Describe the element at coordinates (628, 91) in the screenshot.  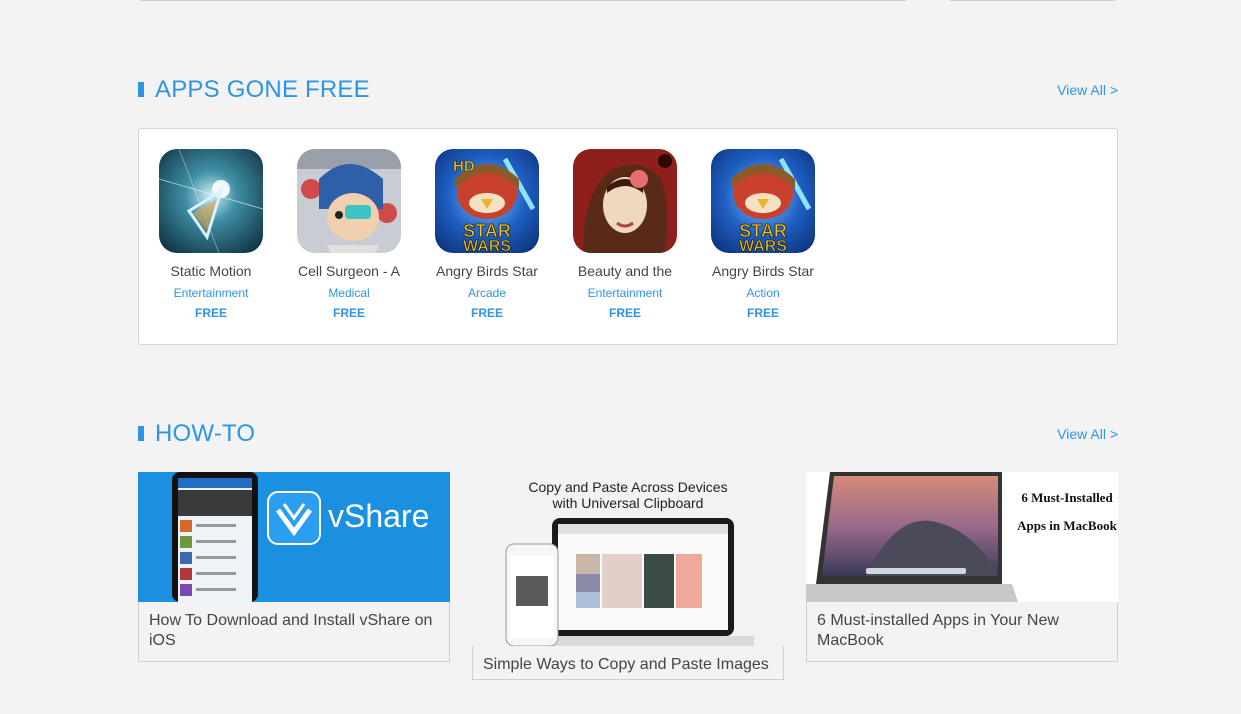
I see `apps-section-header: APPS GONE FREE View All >` at that location.